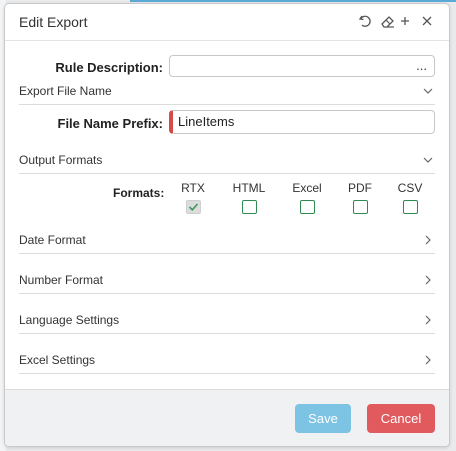 The height and width of the screenshot is (451, 456). Describe the element at coordinates (249, 197) in the screenshot. I see `format-option-html: HTML` at that location.